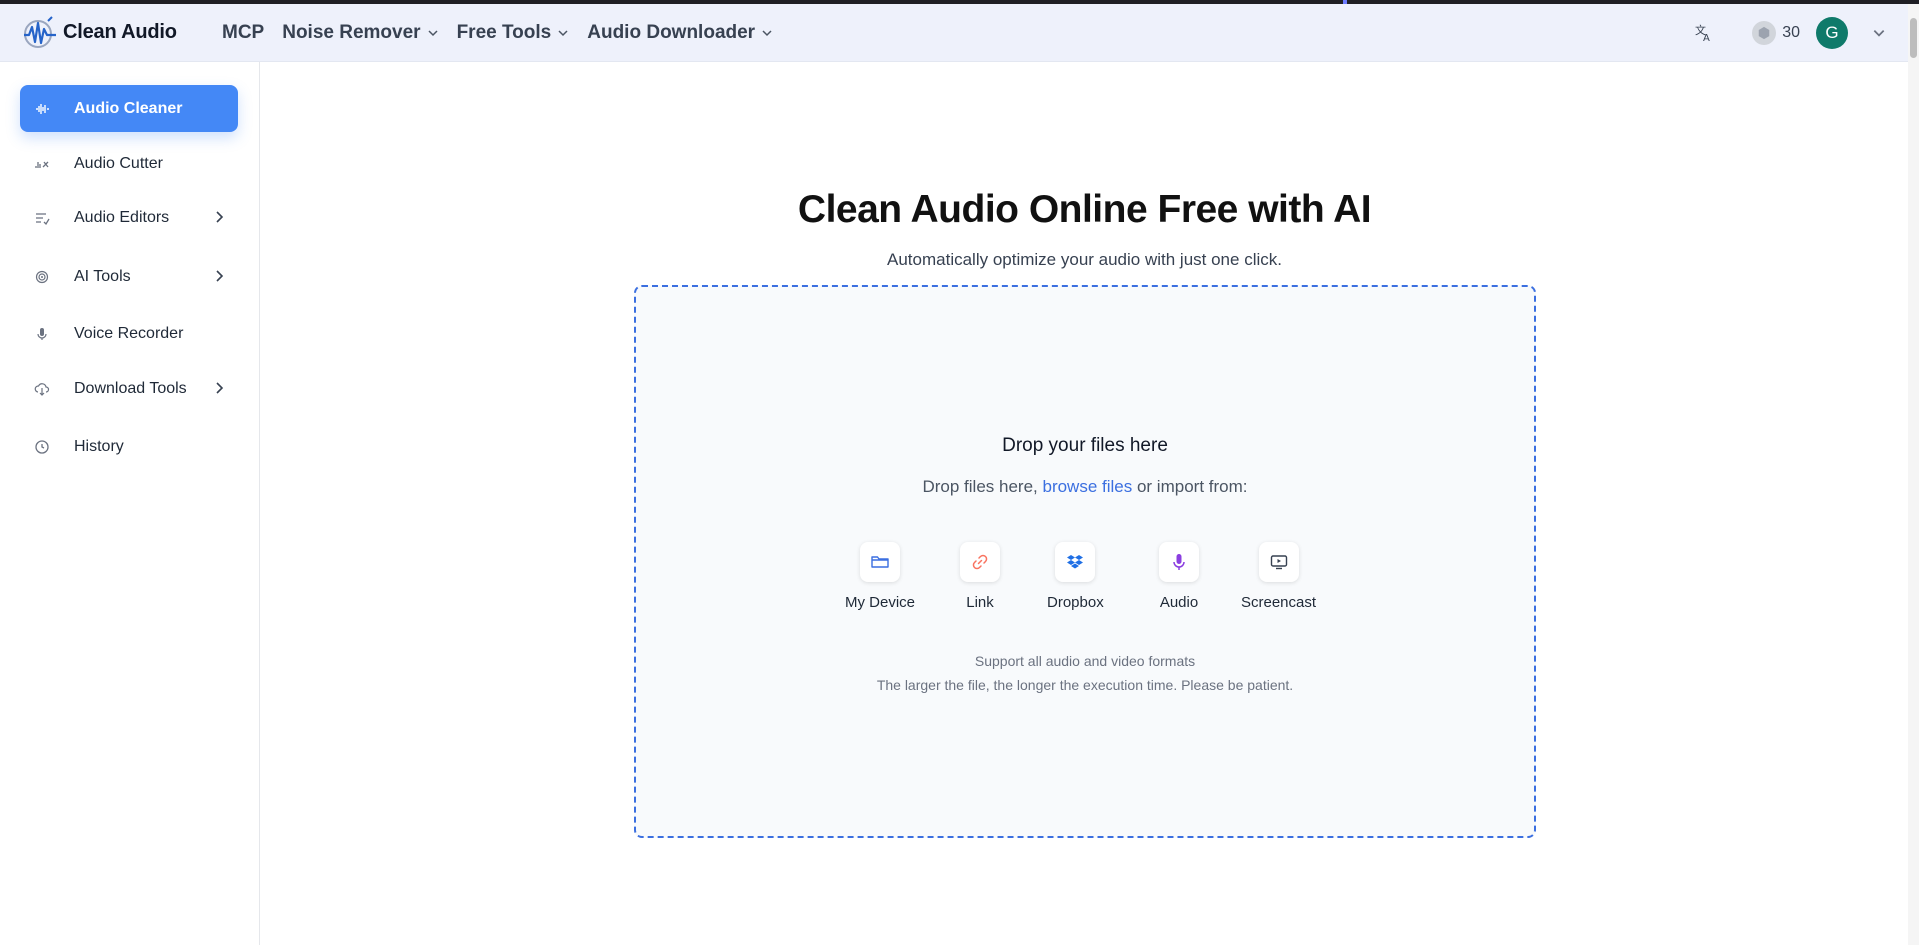 Image resolution: width=1919 pixels, height=945 pixels. I want to click on svg-text: A, so click(1706, 38).